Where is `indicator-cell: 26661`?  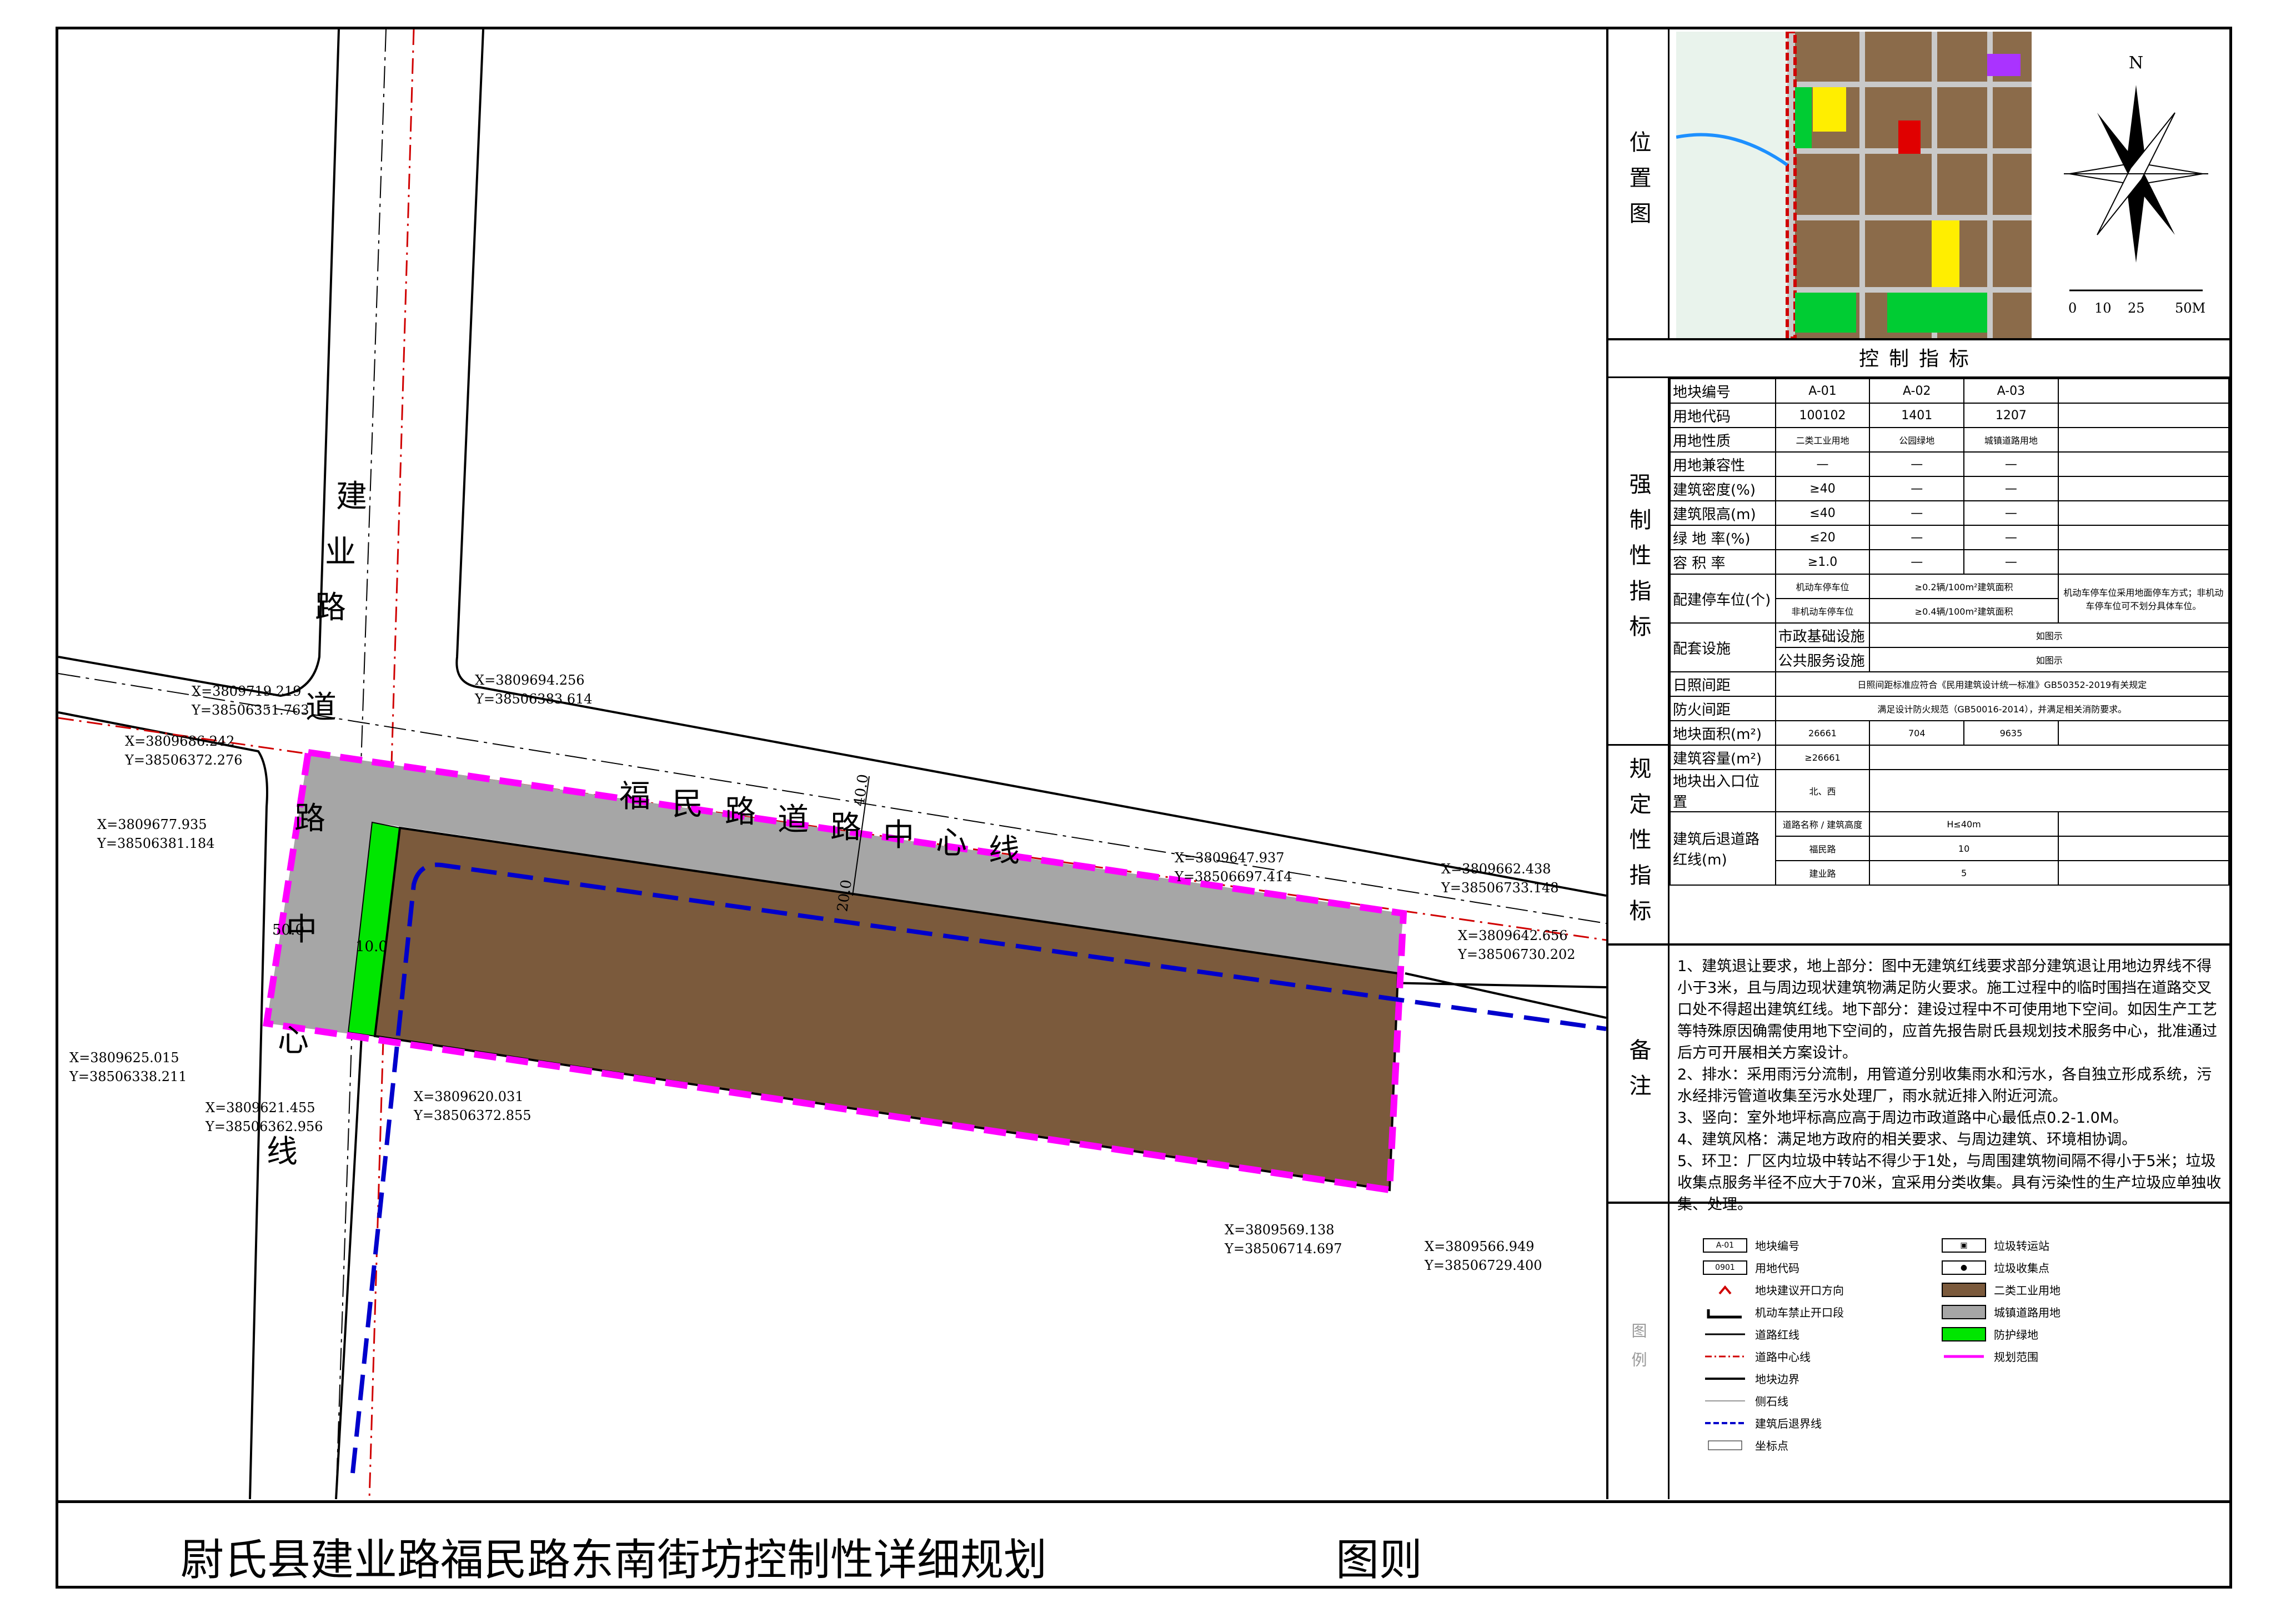 indicator-cell: 26661 is located at coordinates (1822, 733).